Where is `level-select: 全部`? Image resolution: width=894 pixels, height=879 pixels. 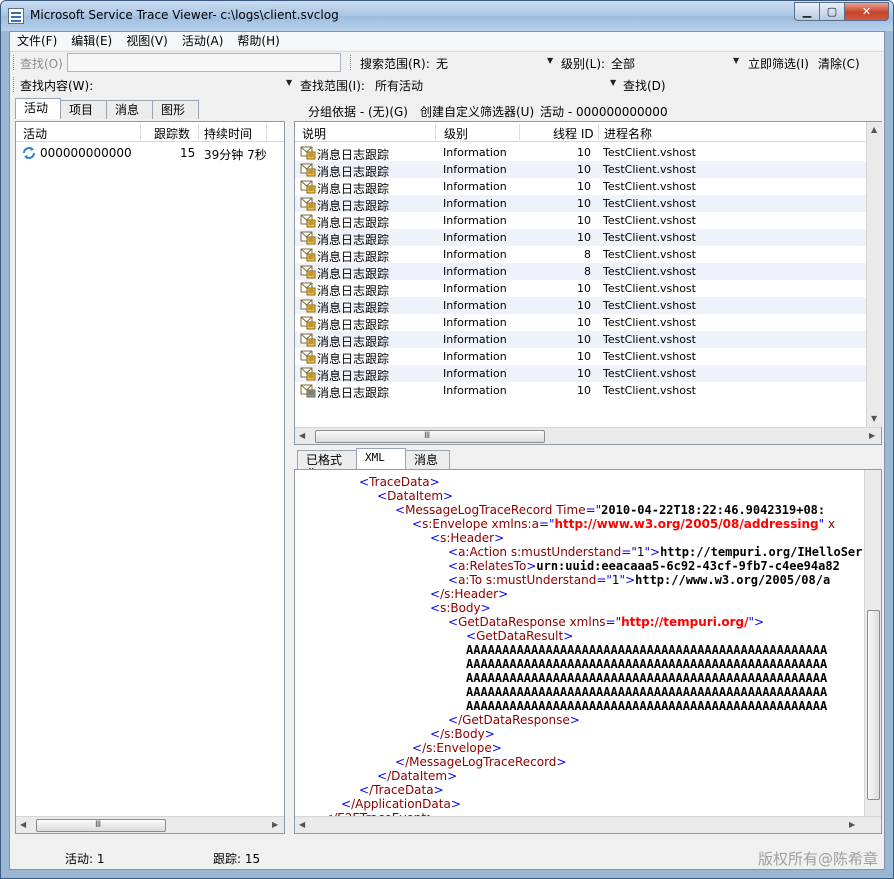
level-select: 全部 is located at coordinates (623, 63).